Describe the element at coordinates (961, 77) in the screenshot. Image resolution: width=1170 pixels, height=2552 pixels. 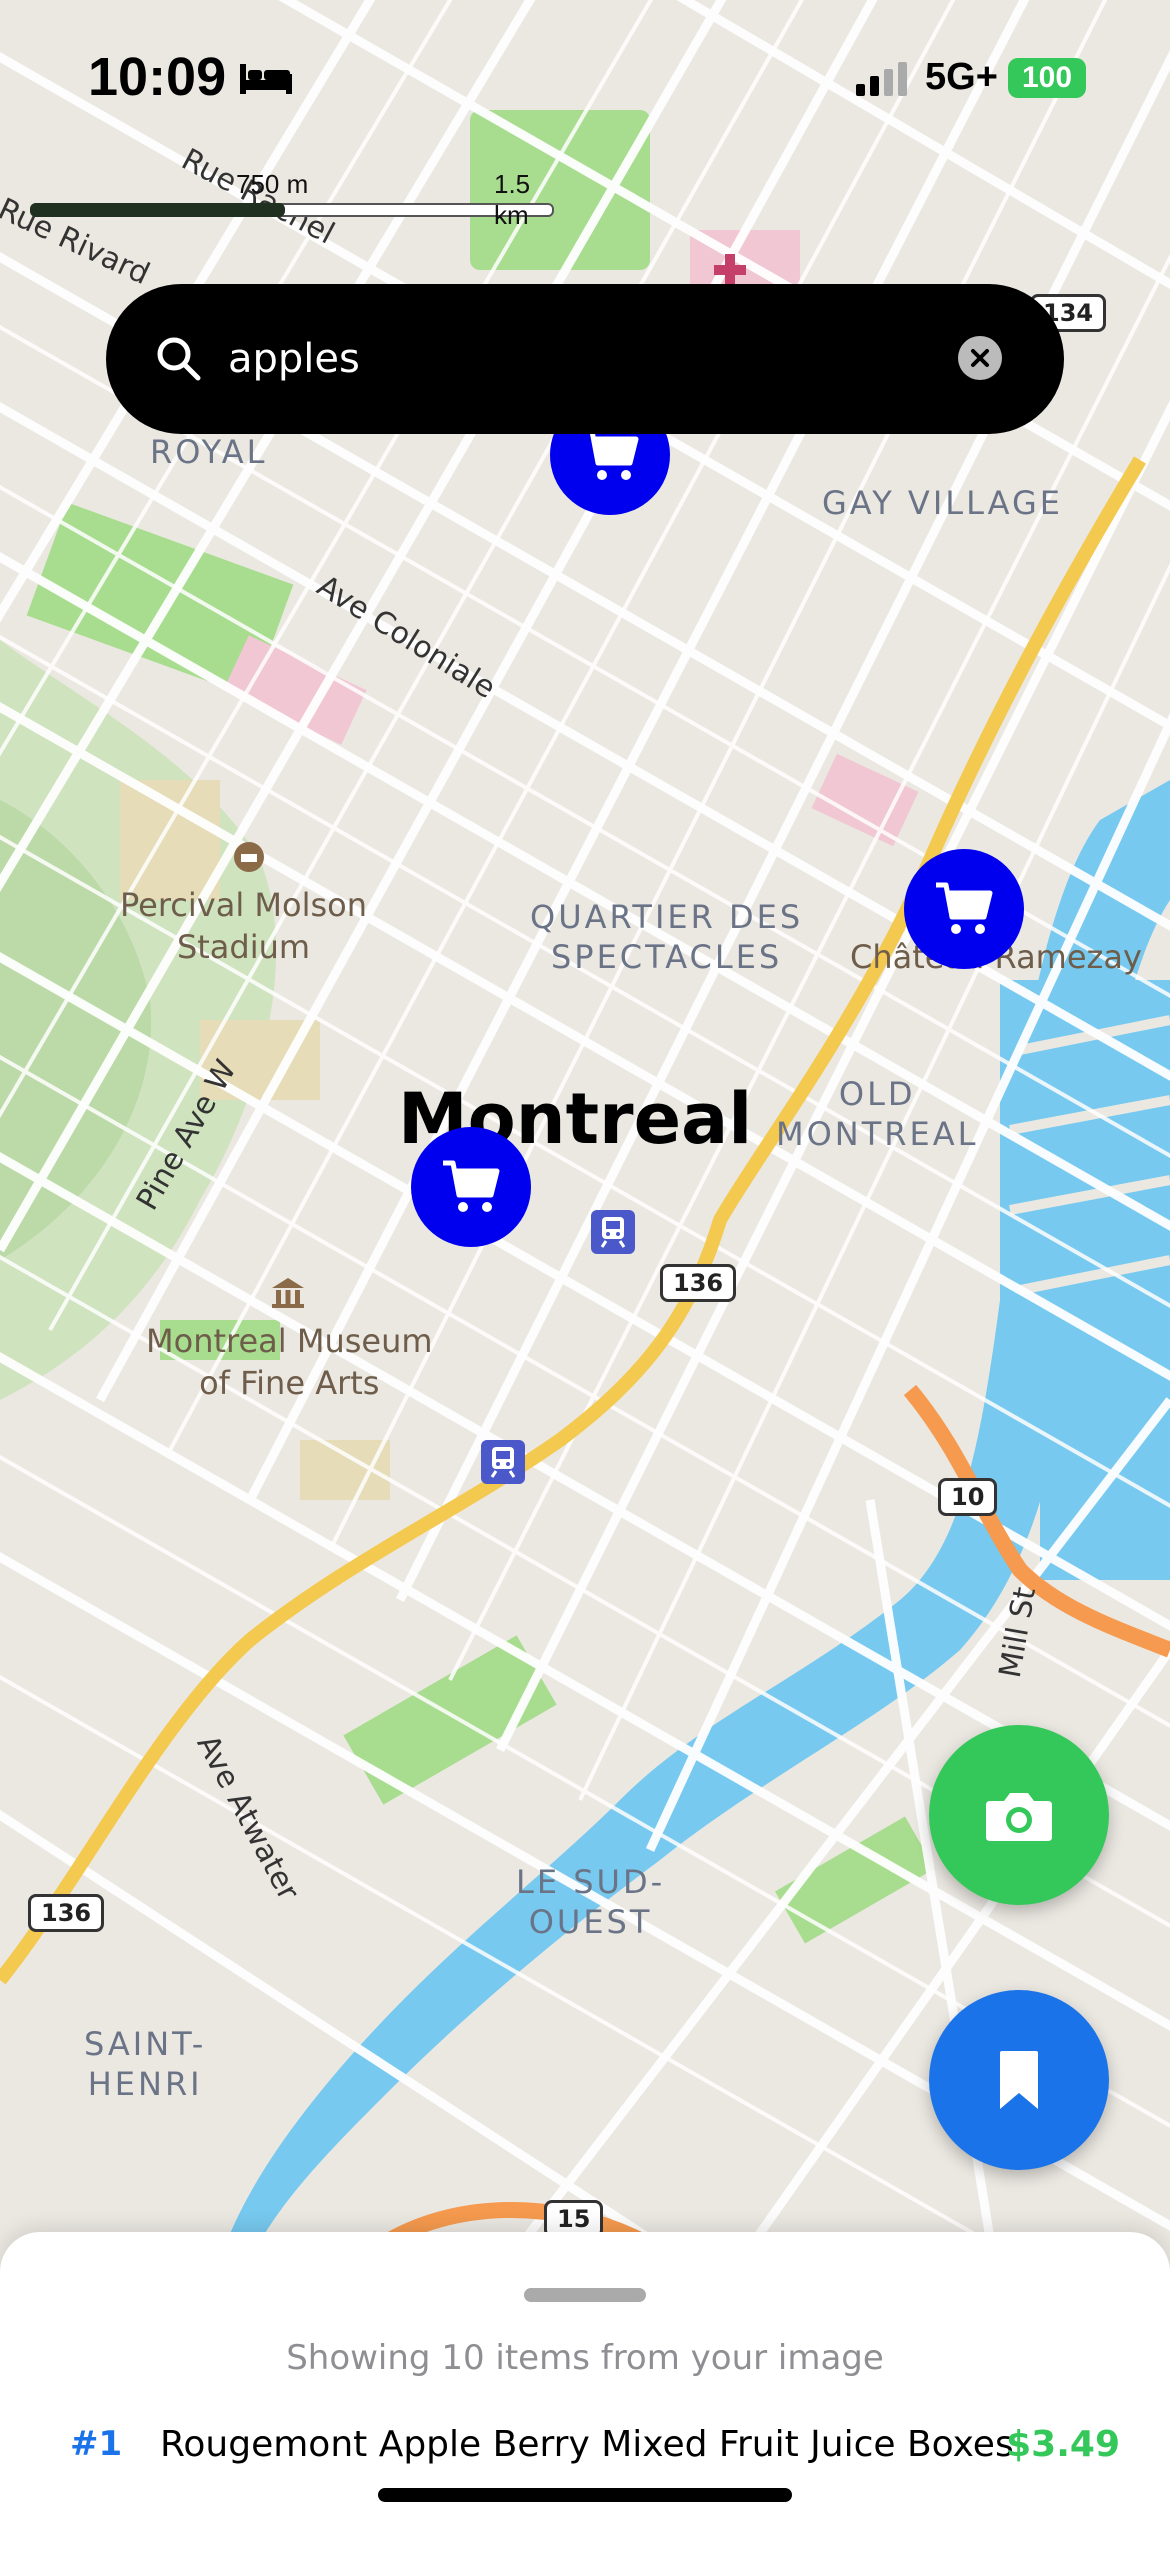
I see `network-type: 5G+` at that location.